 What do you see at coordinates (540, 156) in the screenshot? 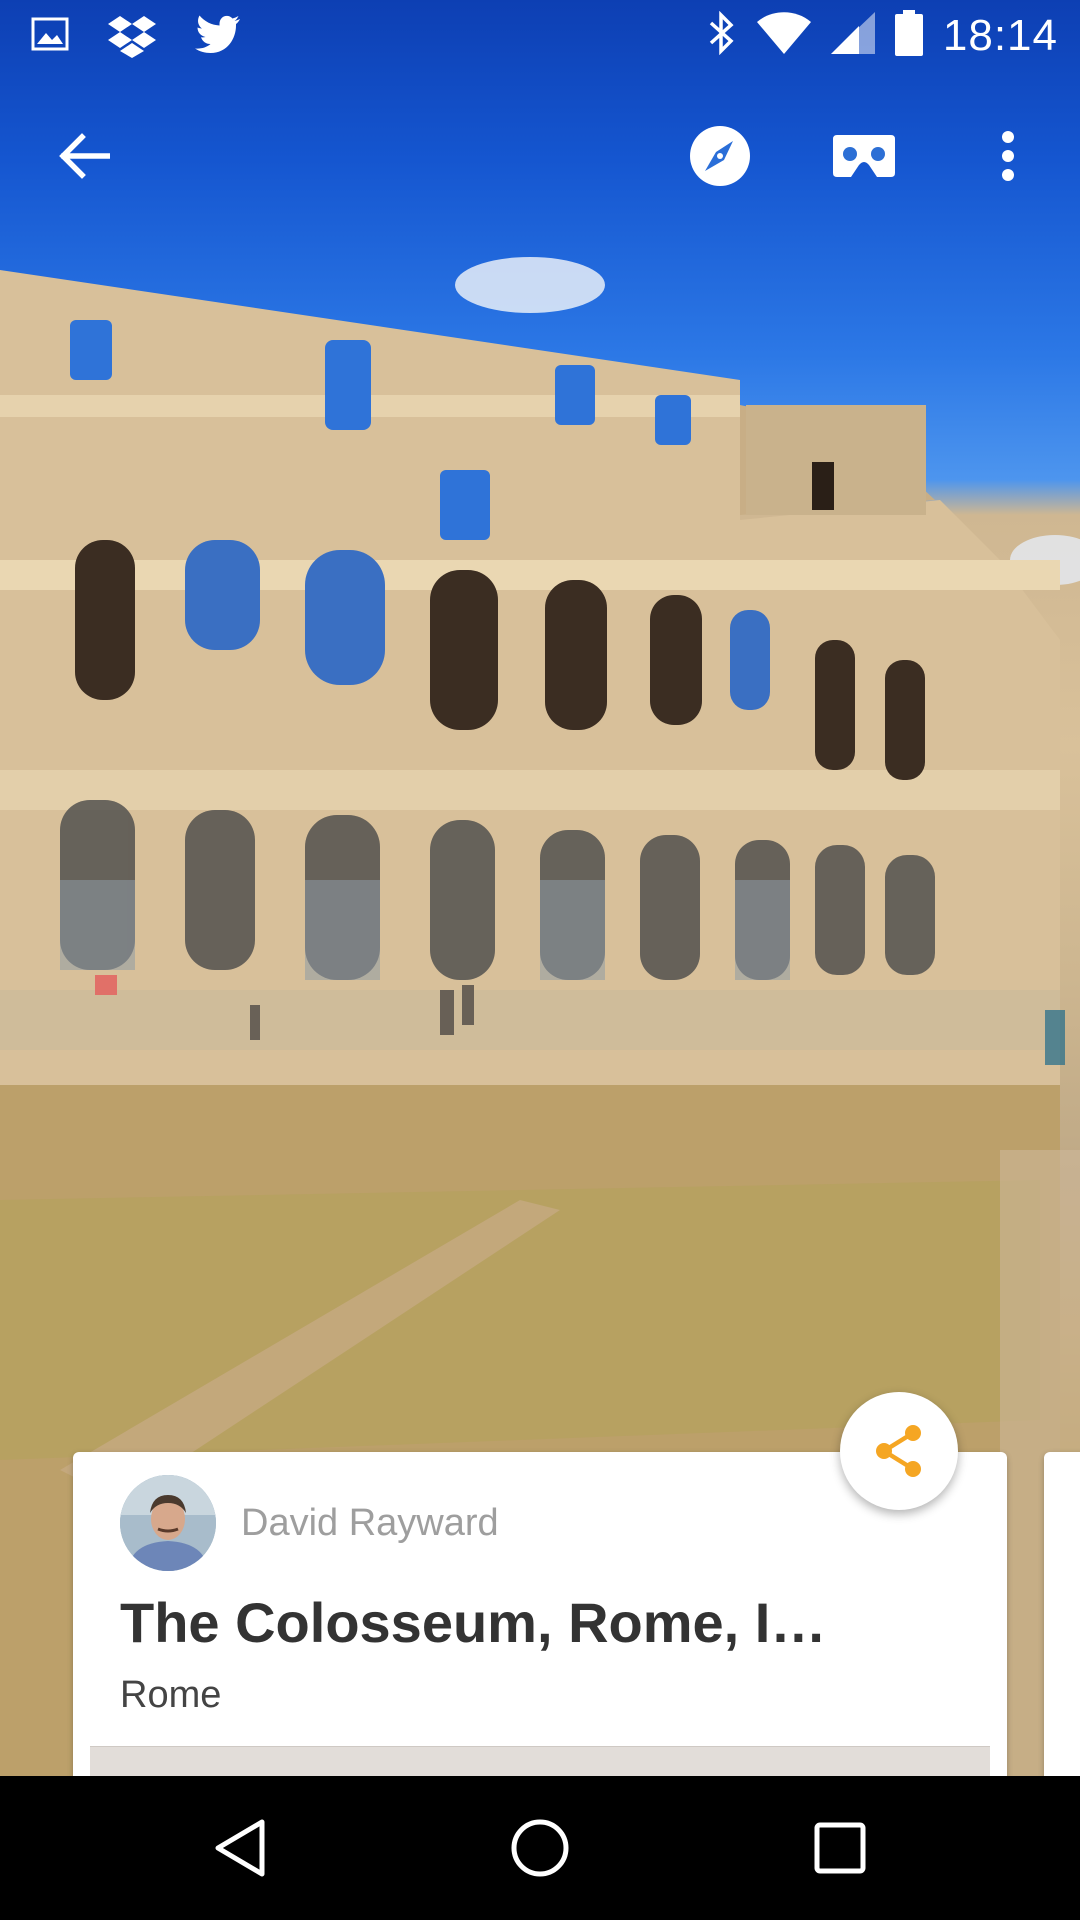
I see `toolbar` at bounding box center [540, 156].